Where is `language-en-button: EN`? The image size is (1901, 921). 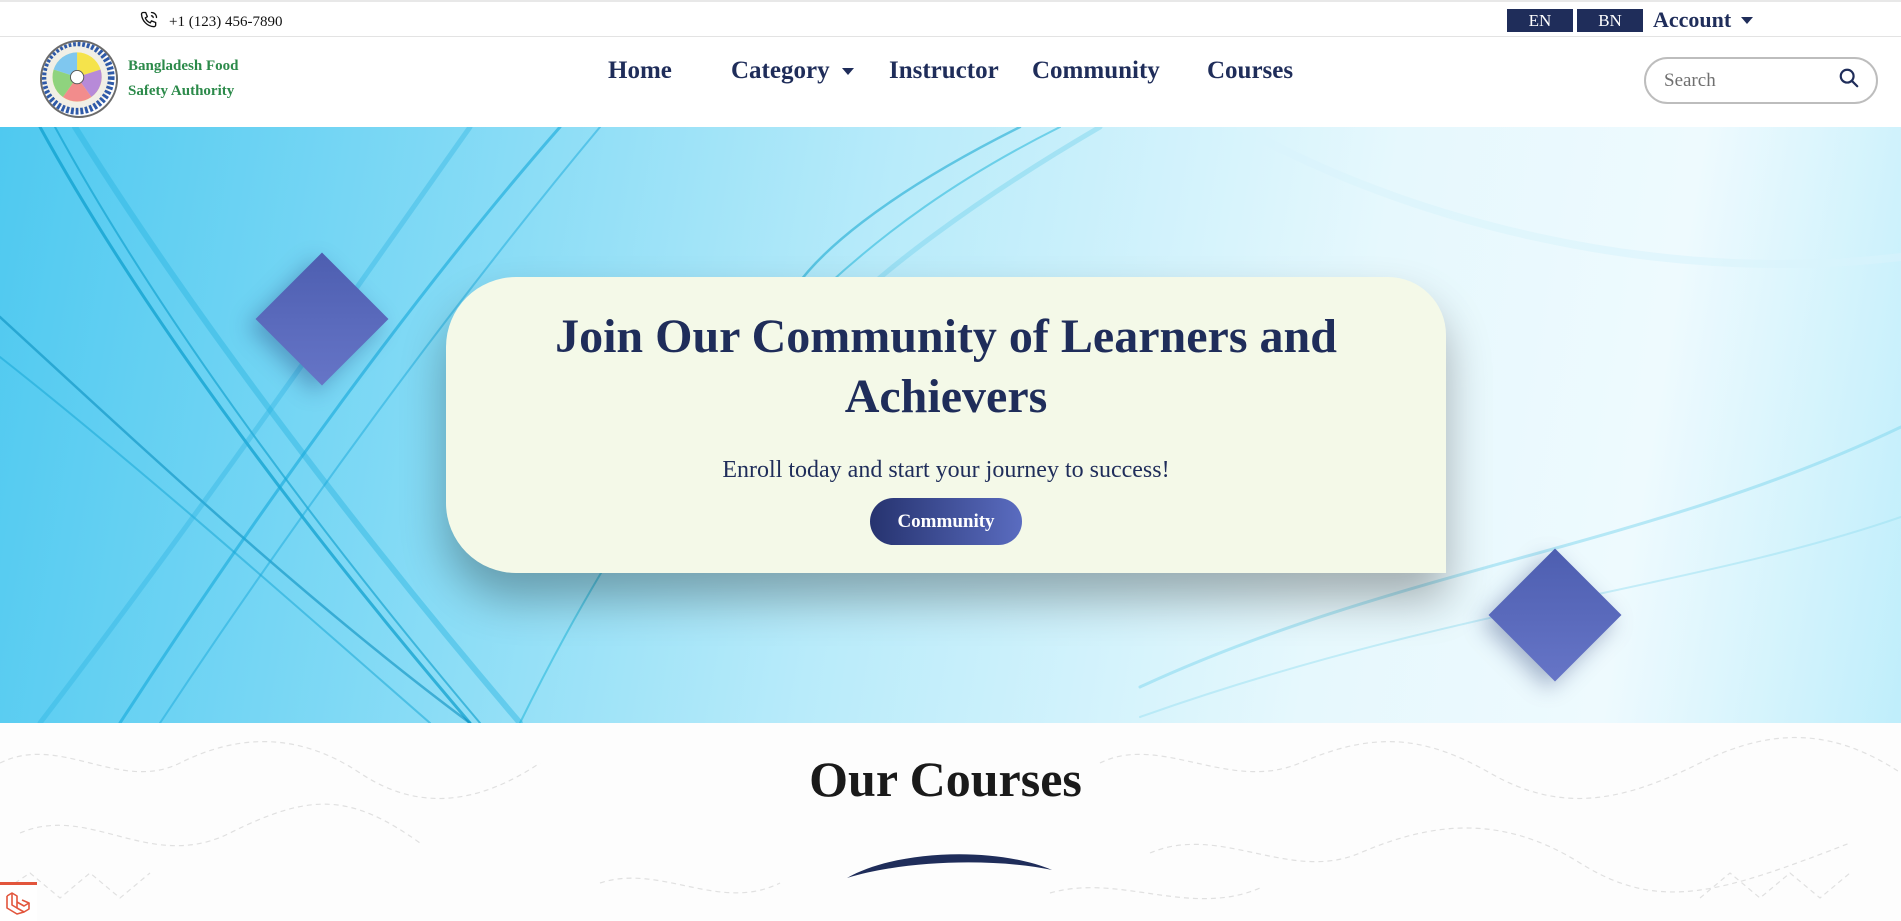
language-en-button: EN is located at coordinates (1540, 20).